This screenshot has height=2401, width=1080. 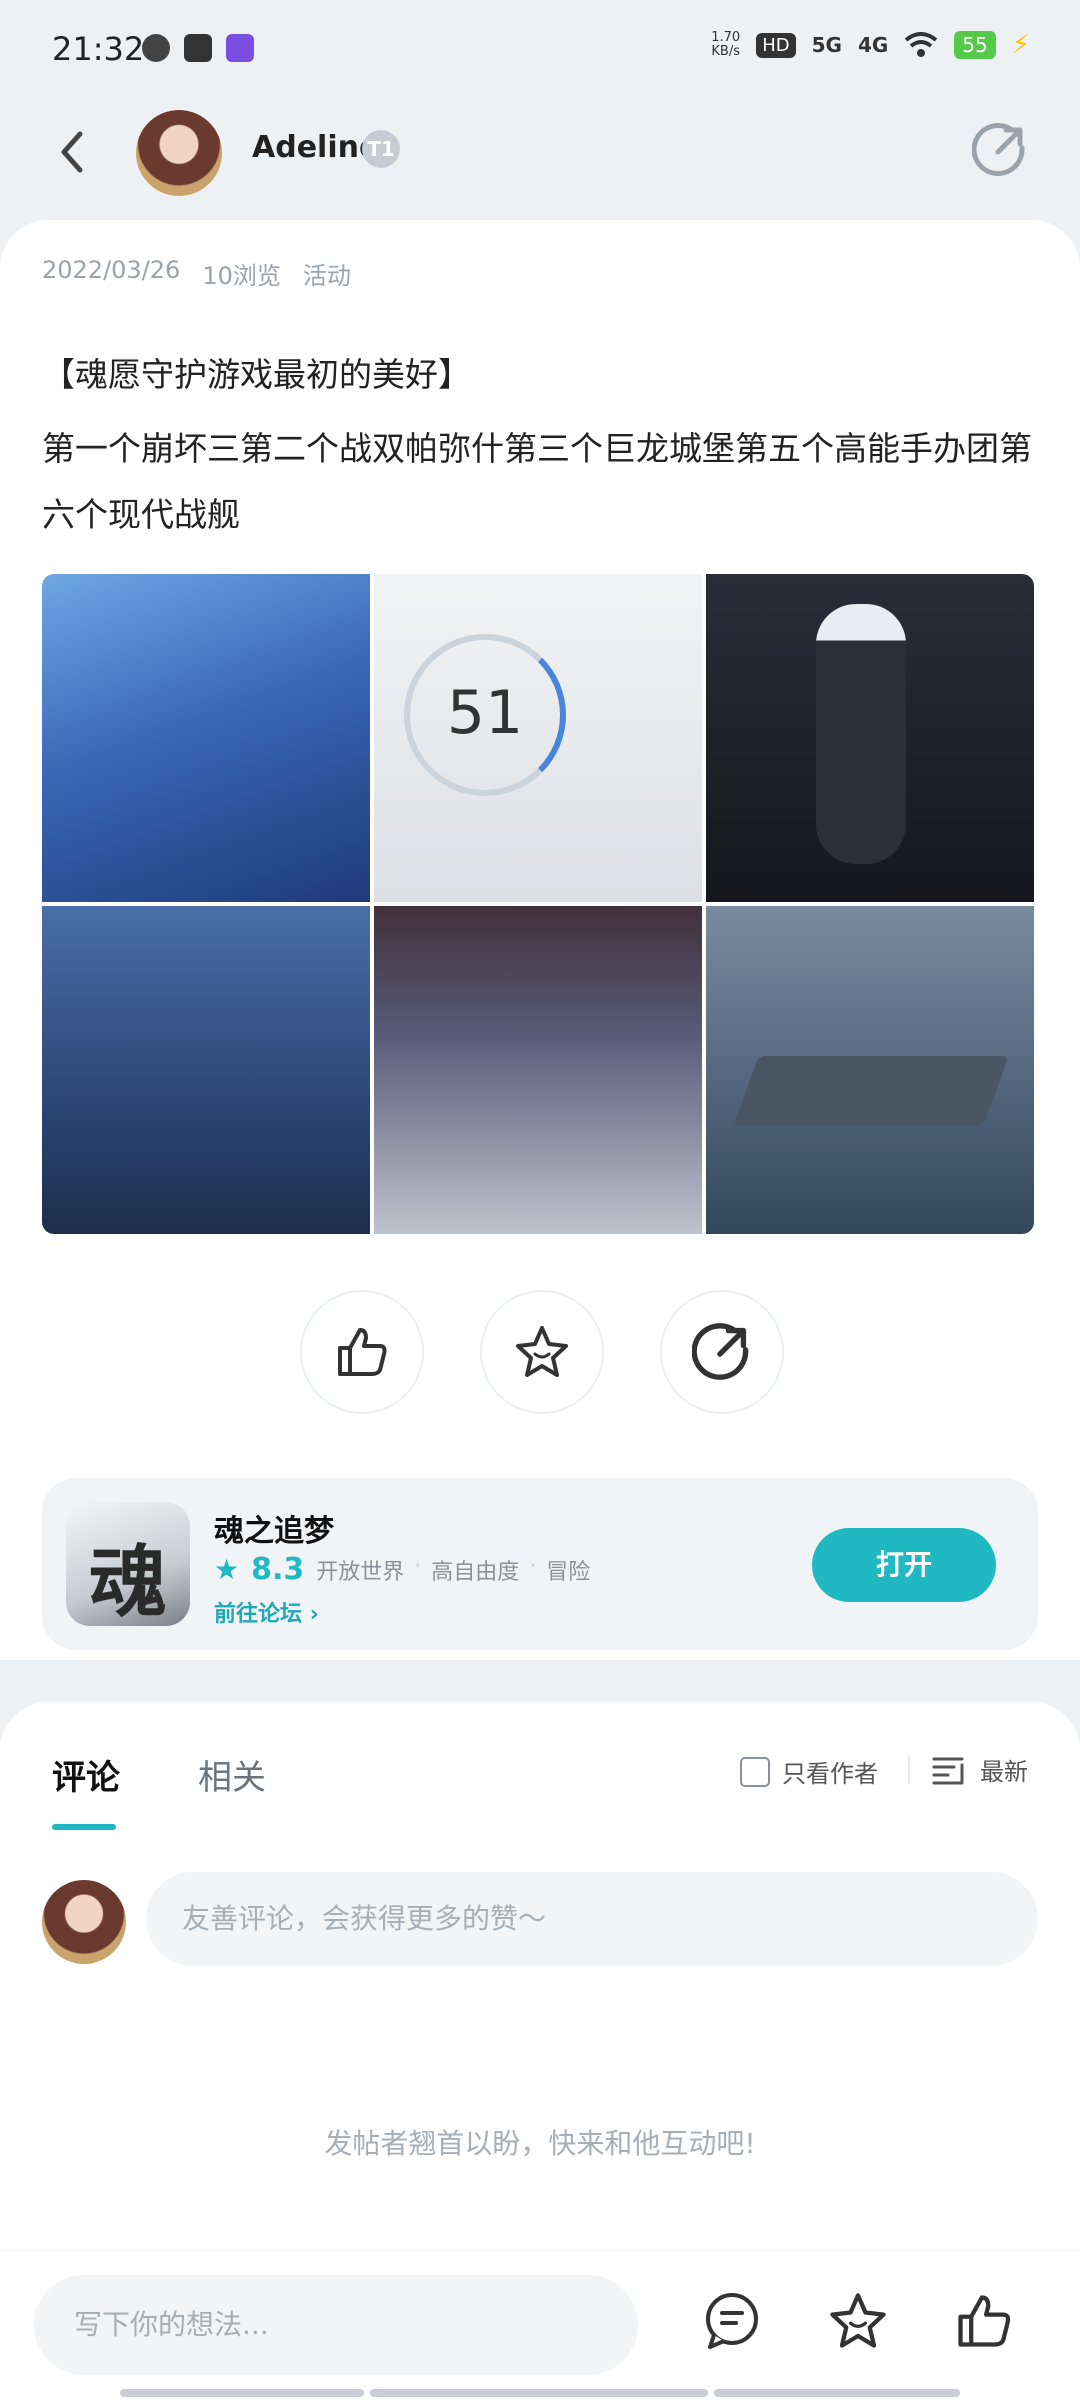 I want to click on warship-shape, so click(x=871, y=1091).